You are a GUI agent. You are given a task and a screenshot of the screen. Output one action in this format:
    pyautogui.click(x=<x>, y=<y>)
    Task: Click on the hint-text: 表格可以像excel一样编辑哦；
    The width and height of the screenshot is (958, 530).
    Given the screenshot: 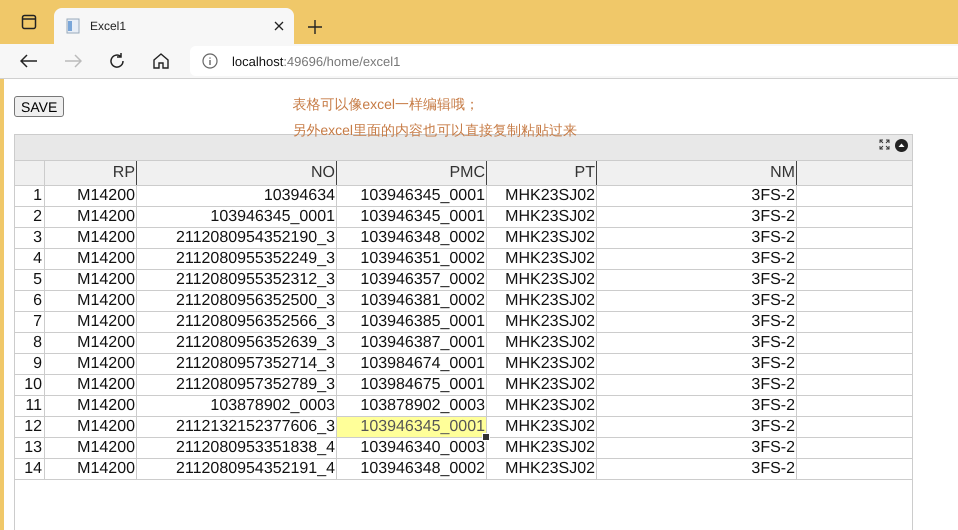 What is the action you would take?
    pyautogui.click(x=386, y=104)
    